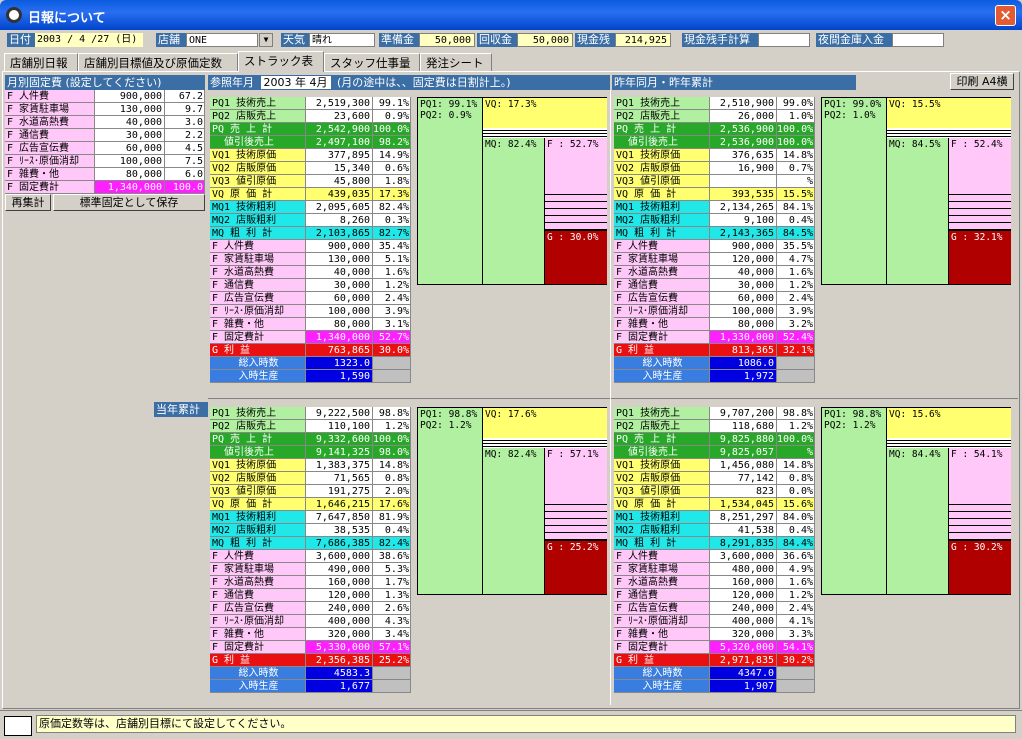 This screenshot has width=1022, height=739. What do you see at coordinates (662, 543) in the screenshot?
I see `row-label: MQ 粗 利 計` at bounding box center [662, 543].